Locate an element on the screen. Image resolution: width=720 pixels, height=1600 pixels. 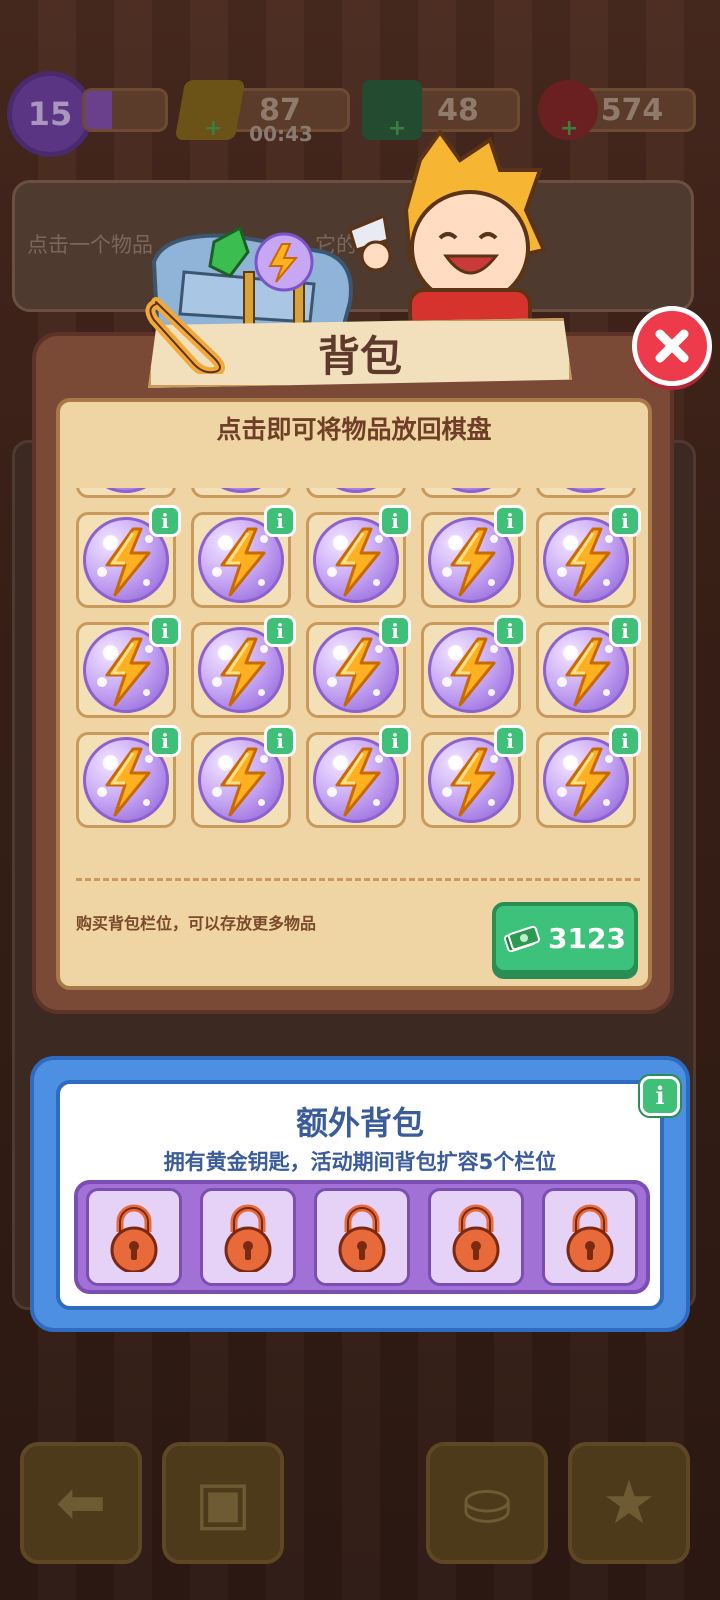
close-button is located at coordinates (672, 346).